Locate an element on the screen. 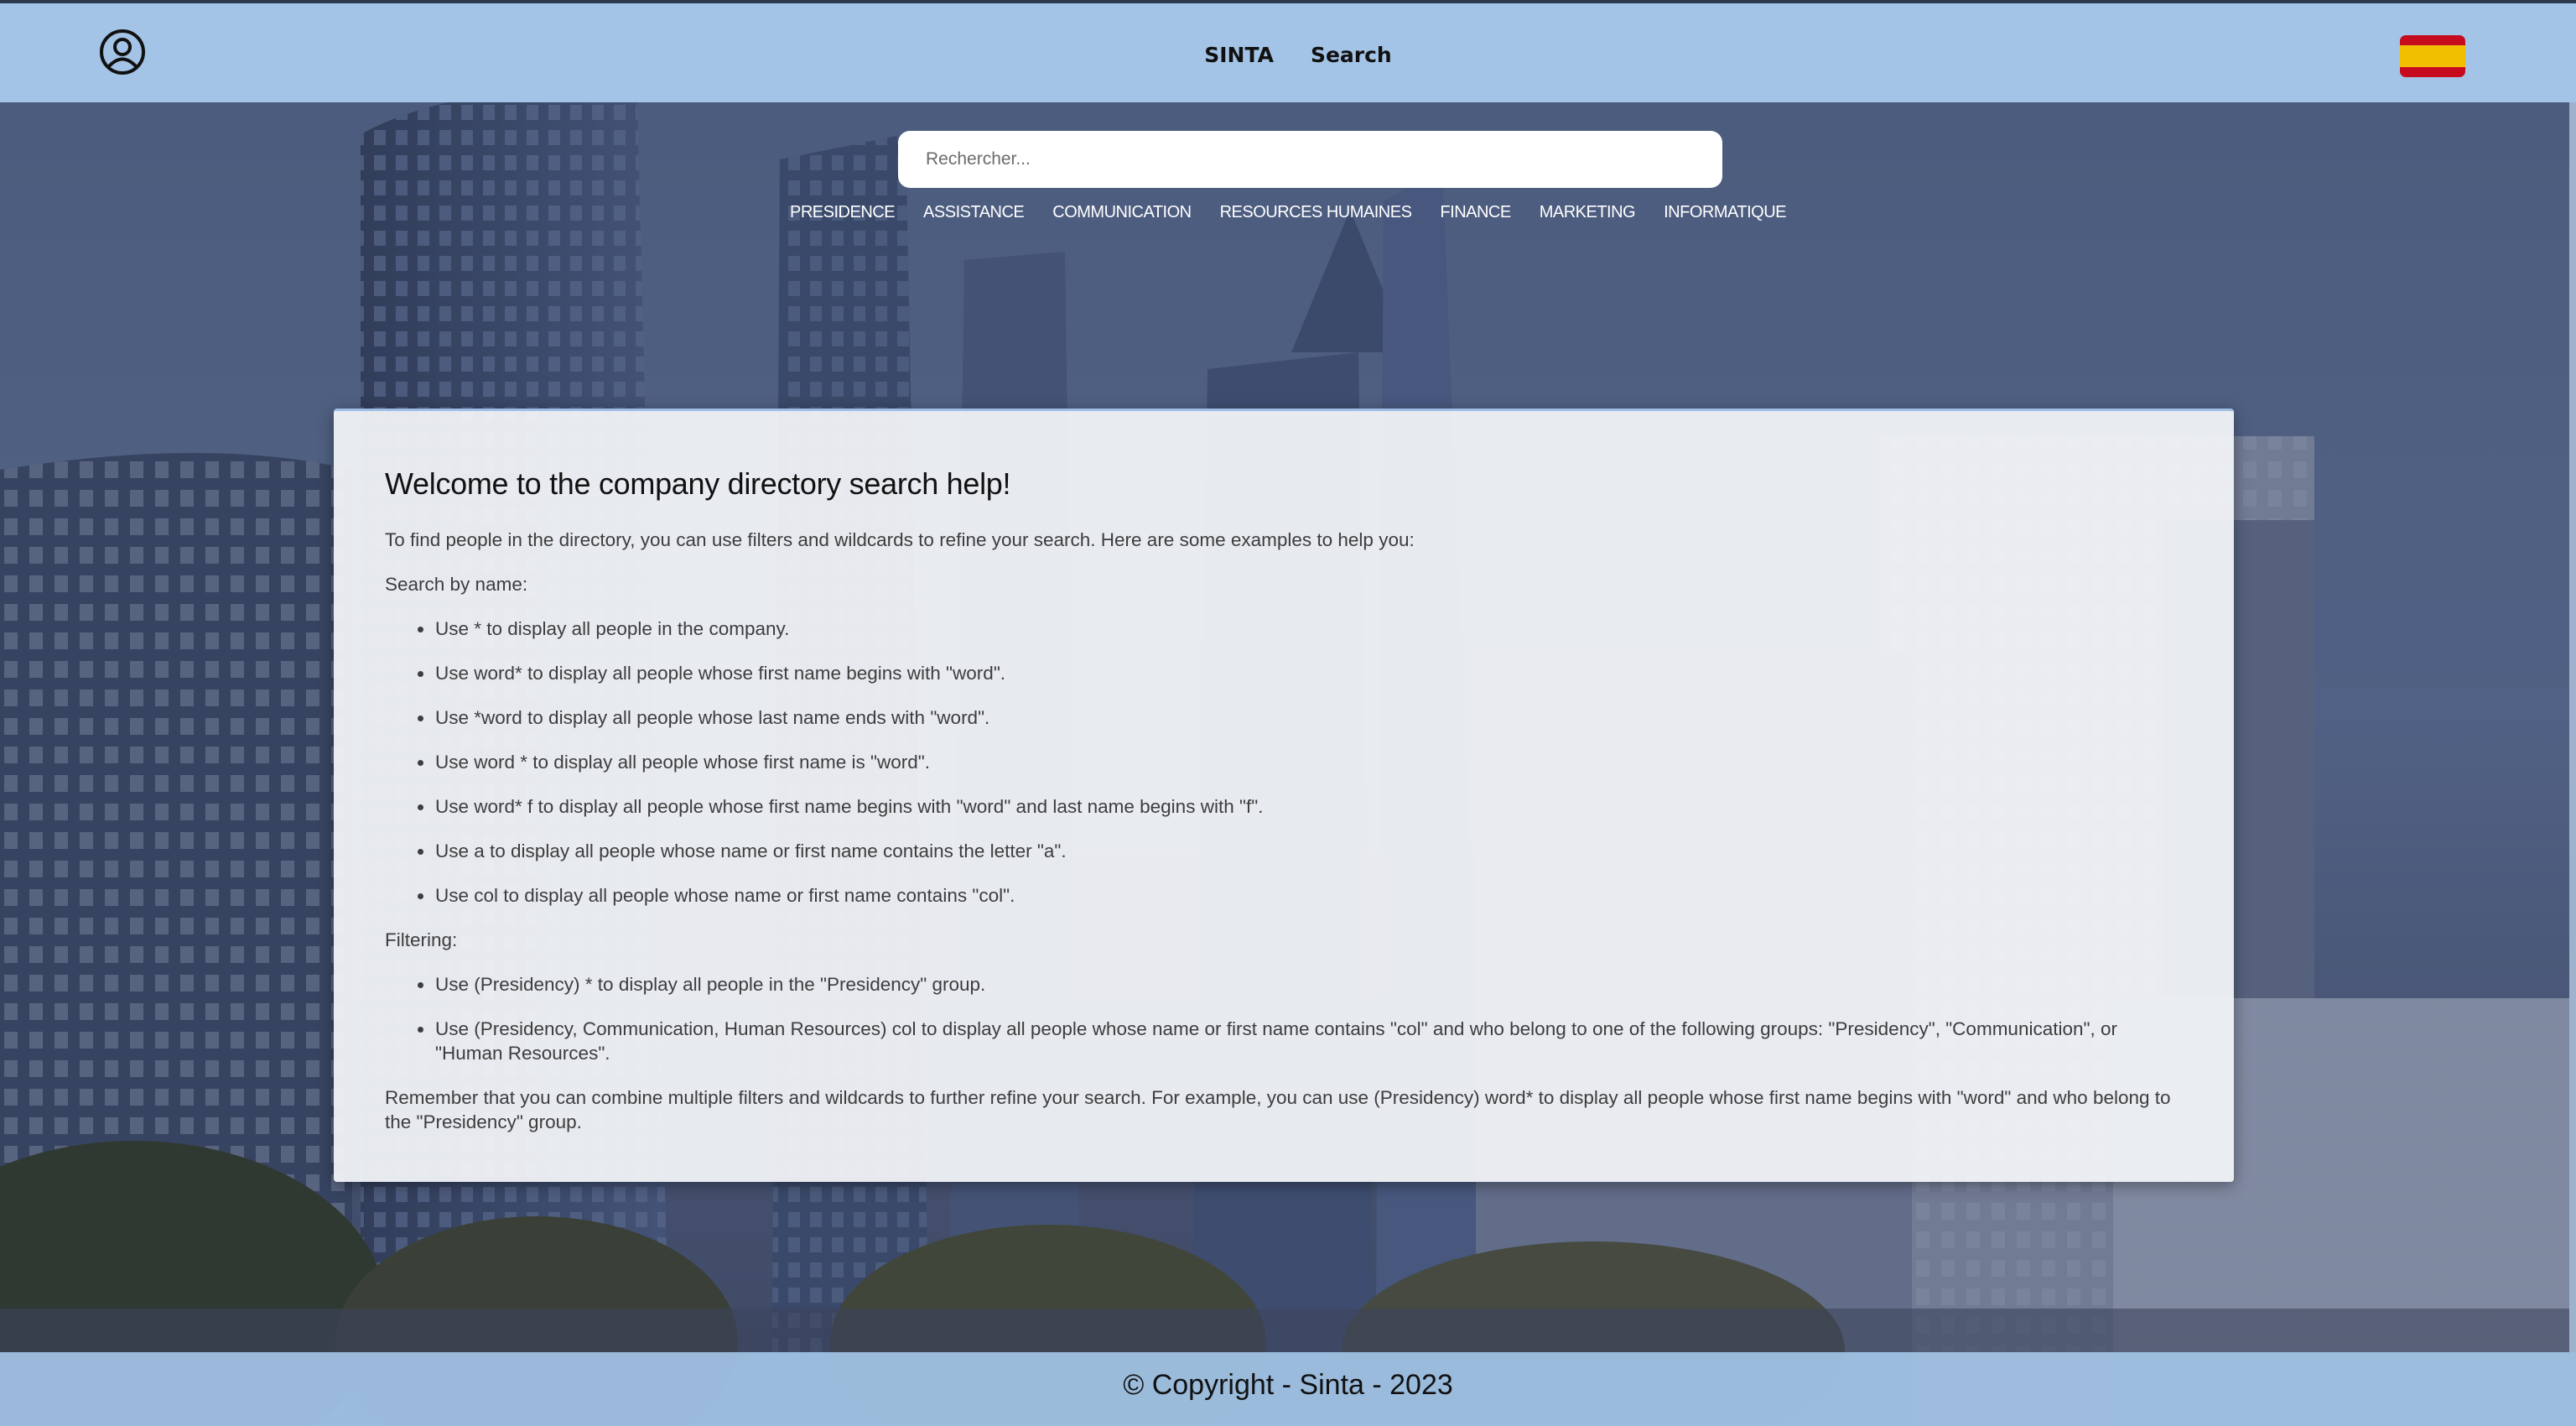  category-link-resources-humaines: RESOURCES HUMAINES is located at coordinates (1316, 212).